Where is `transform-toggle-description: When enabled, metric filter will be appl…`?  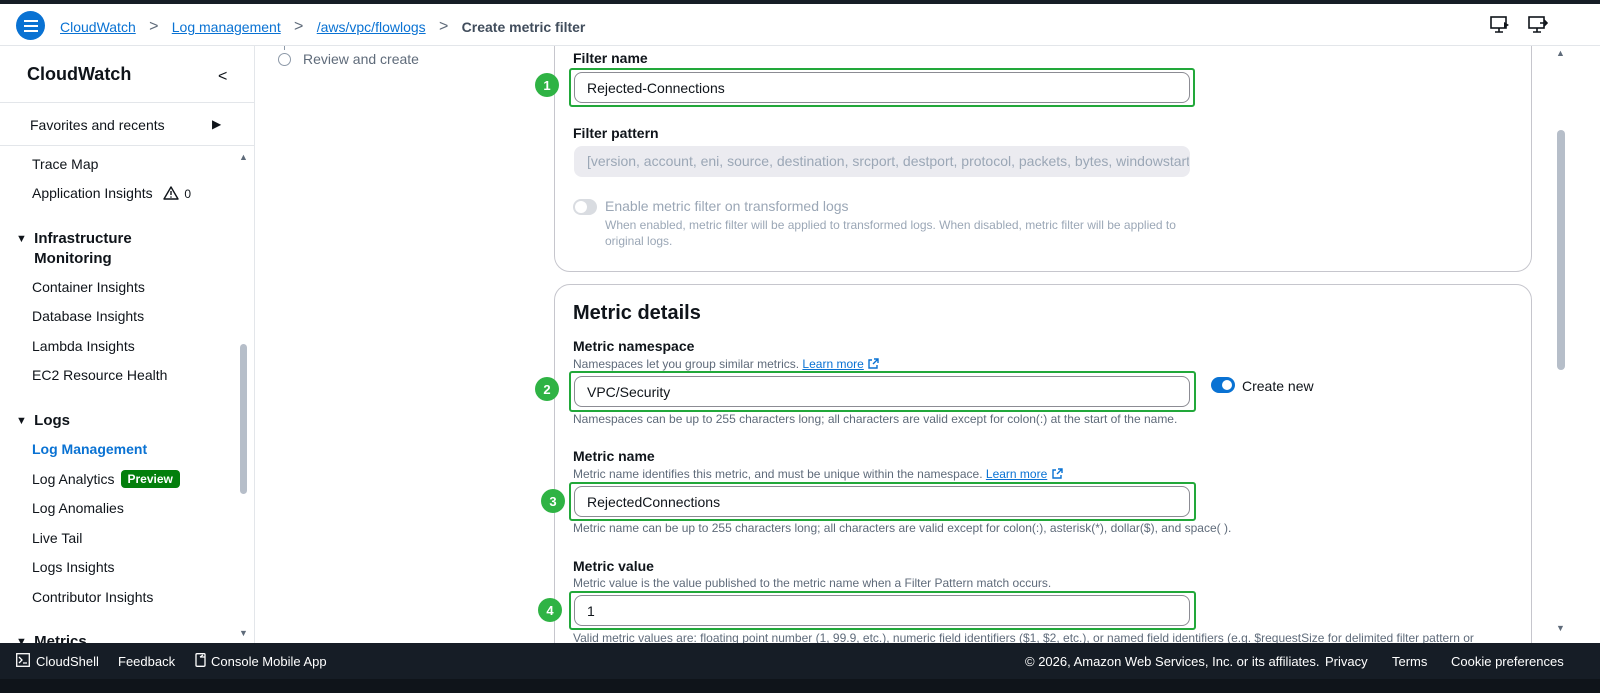 transform-toggle-description: When enabled, metric filter will be appl… is located at coordinates (890, 233).